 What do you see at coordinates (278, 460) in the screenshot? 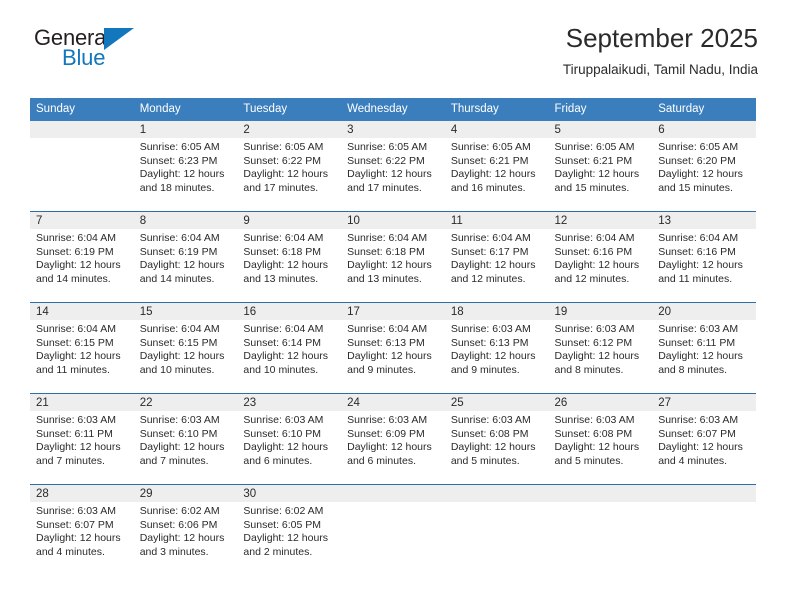
I see `daylight-text-line2: and 6 minutes.` at bounding box center [278, 460].